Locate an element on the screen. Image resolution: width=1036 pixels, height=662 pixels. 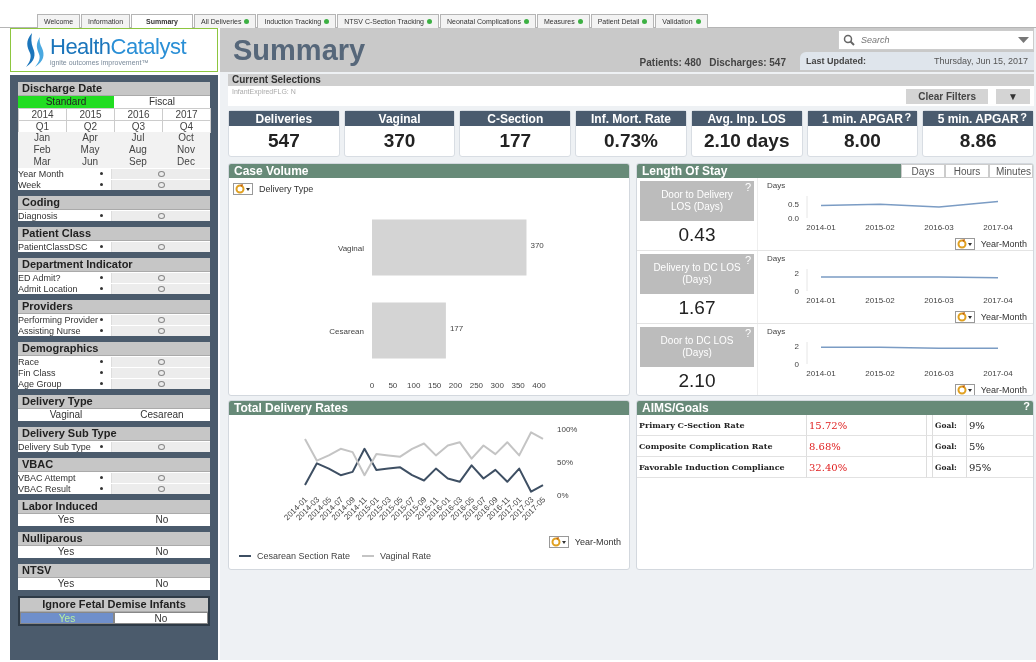
section-title: Demographics is located at coordinates (114, 349).